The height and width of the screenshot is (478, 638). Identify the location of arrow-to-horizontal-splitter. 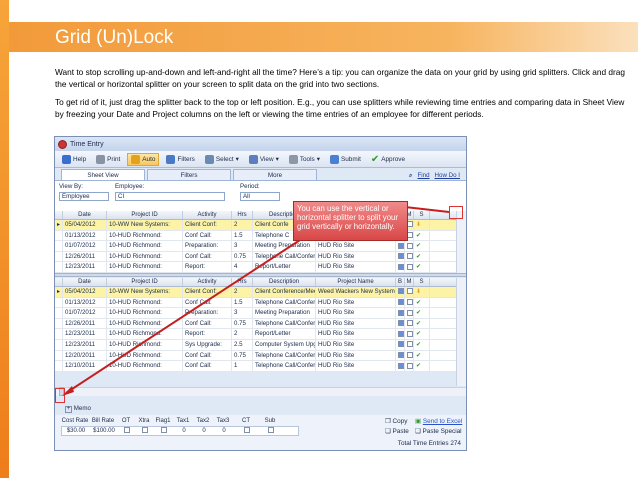
(183, 316).